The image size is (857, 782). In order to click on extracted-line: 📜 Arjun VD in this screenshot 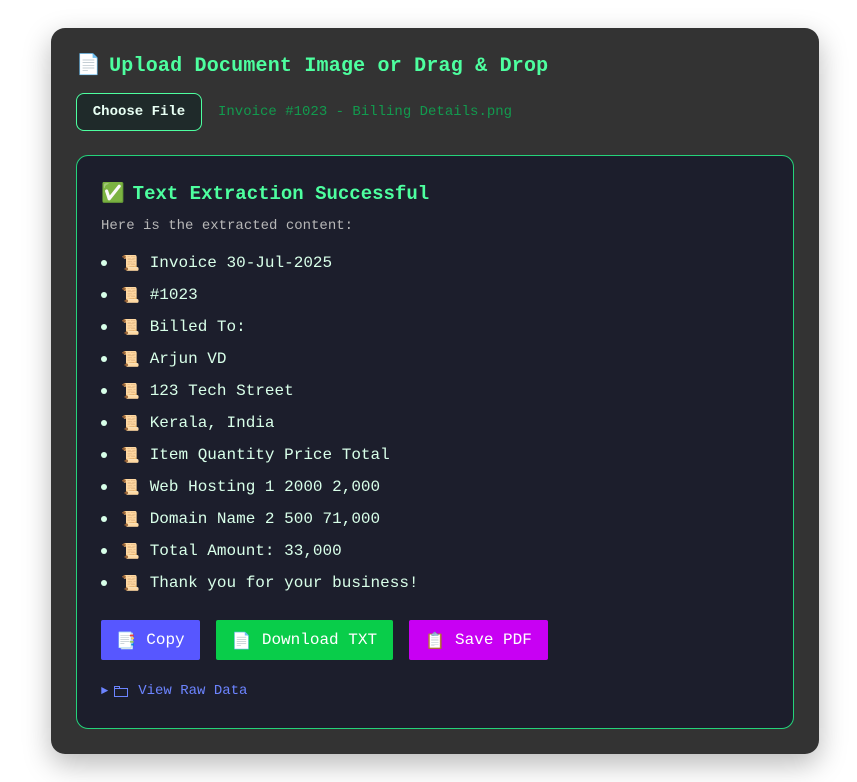, I will do `click(260, 359)`.